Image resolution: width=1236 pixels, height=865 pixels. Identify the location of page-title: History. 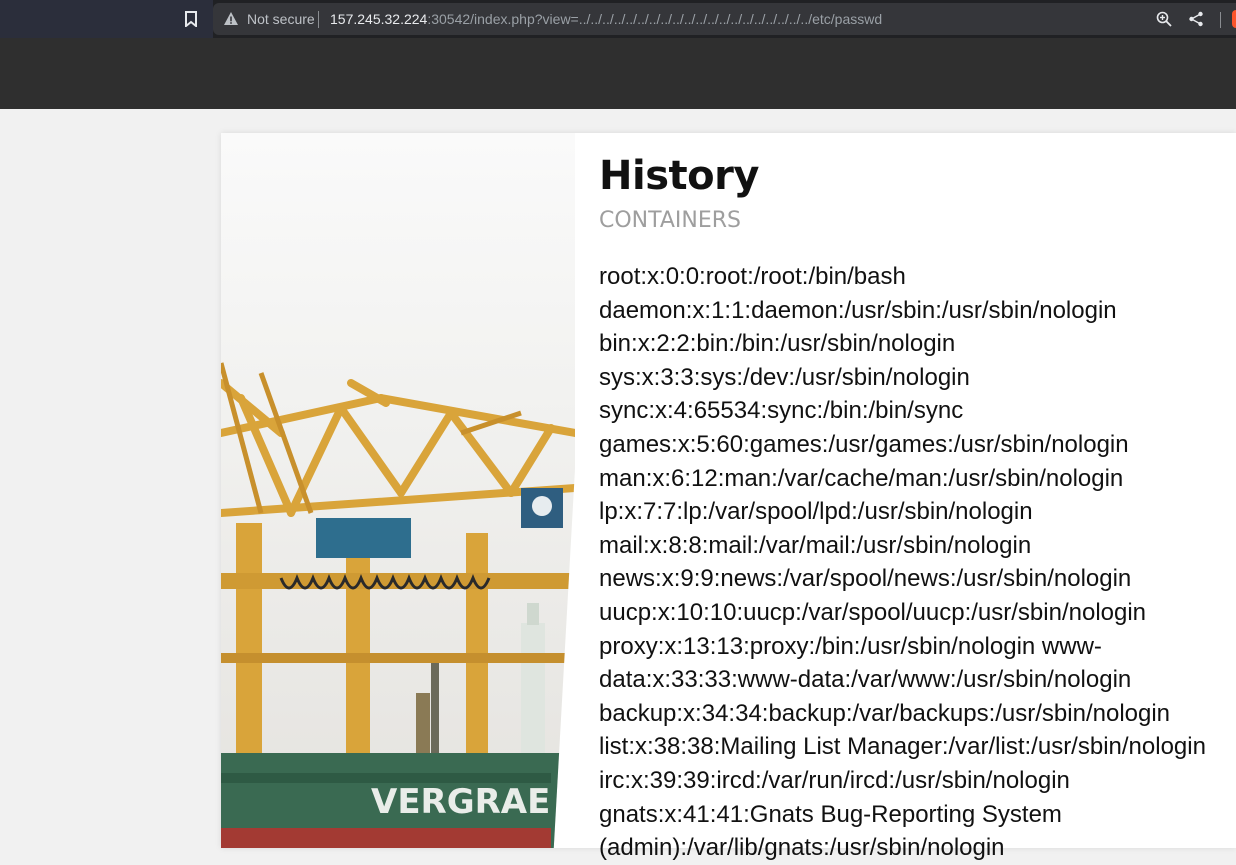
(679, 176).